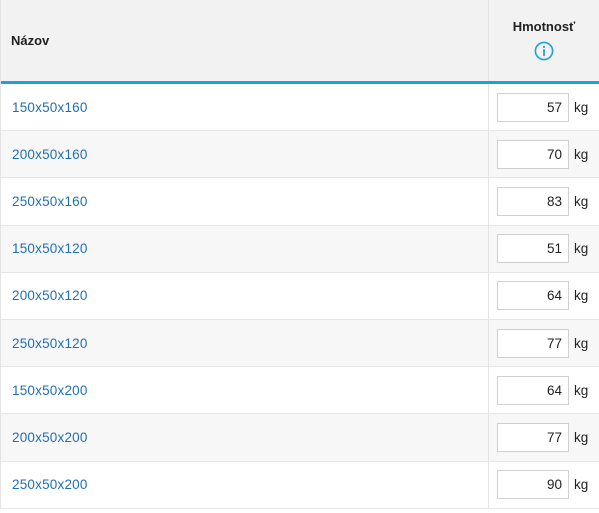  What do you see at coordinates (300, 343) in the screenshot?
I see `table-row: 250x50x120 kg` at bounding box center [300, 343].